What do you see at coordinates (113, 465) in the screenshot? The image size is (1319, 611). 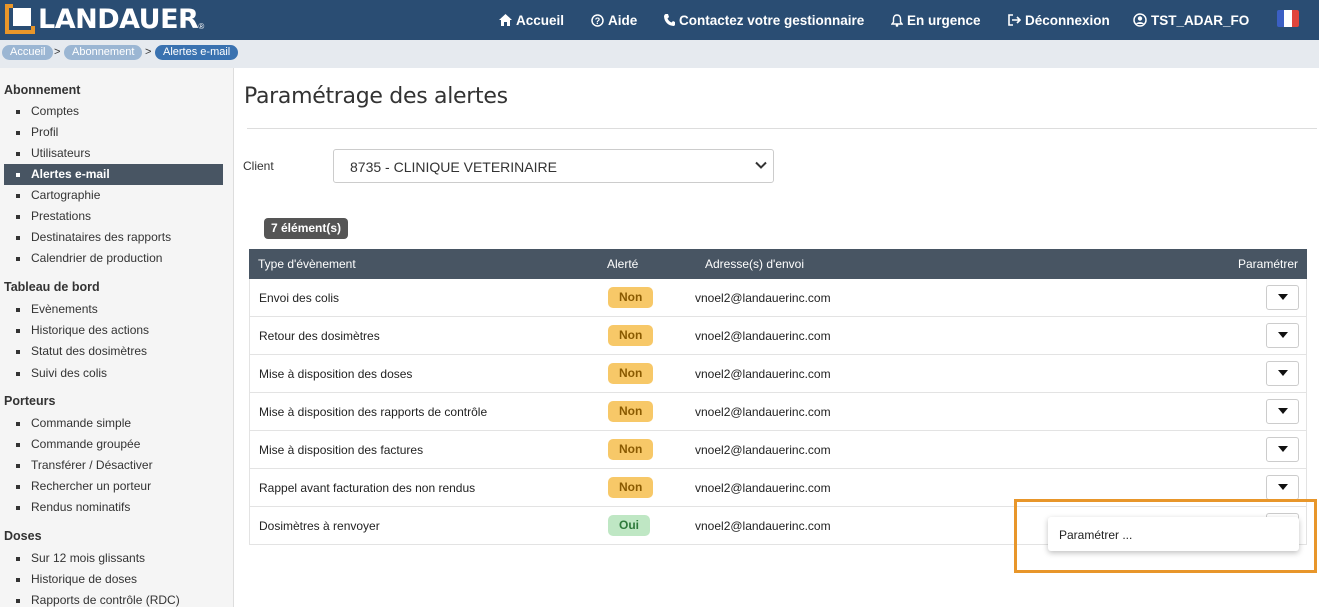 I see `sidebar-item-transferer: Transférer / Désactiver` at bounding box center [113, 465].